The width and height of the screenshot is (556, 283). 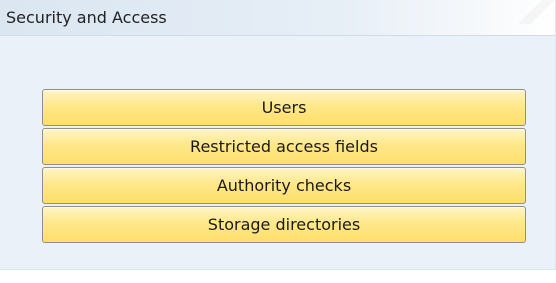 What do you see at coordinates (536, 12) in the screenshot?
I see `corner-watermark` at bounding box center [536, 12].